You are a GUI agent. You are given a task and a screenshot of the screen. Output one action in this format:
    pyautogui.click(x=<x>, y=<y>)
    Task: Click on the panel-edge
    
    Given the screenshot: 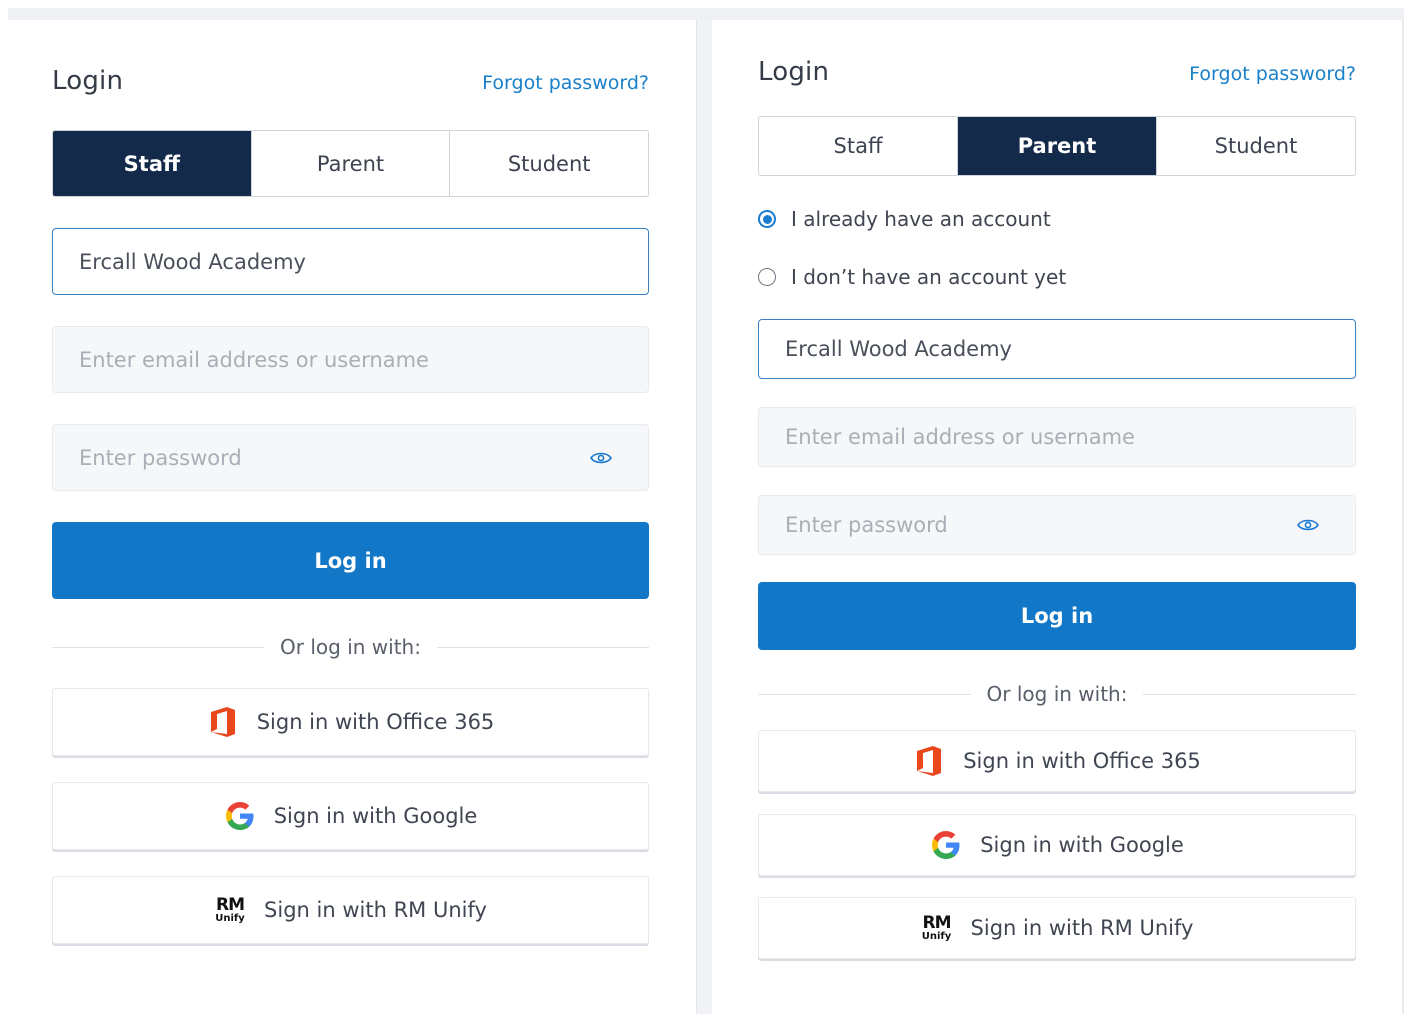 What is the action you would take?
    pyautogui.click(x=1403, y=517)
    